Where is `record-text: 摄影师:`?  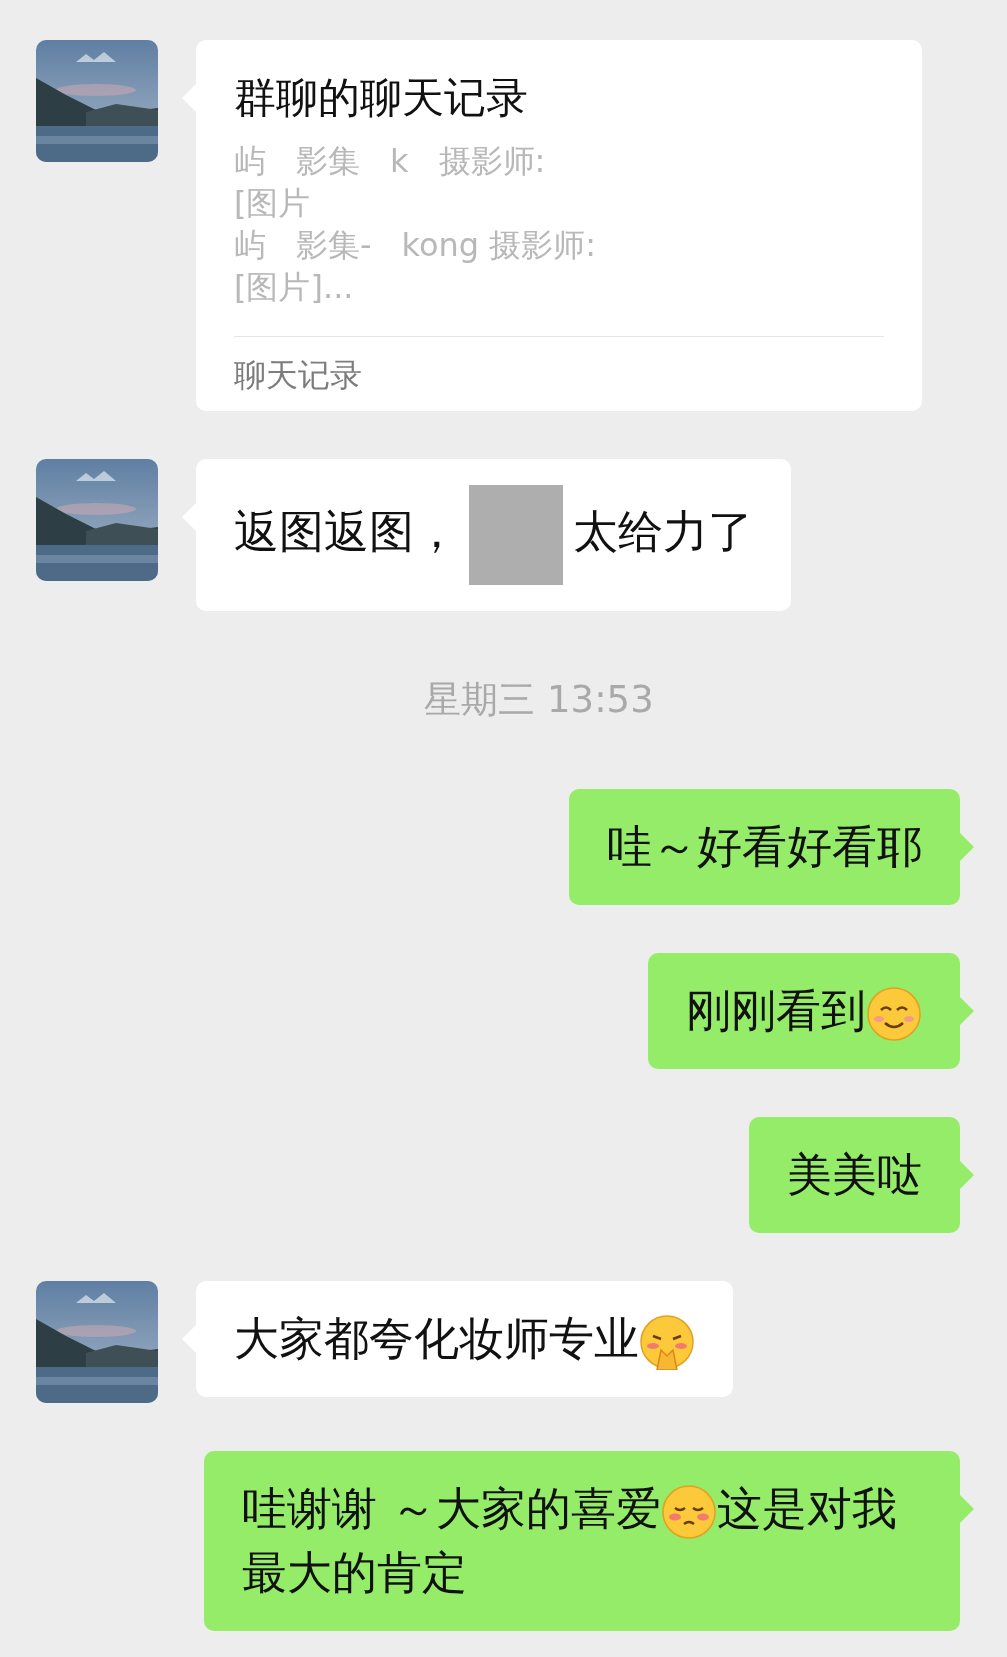 record-text: 摄影师: is located at coordinates (492, 161).